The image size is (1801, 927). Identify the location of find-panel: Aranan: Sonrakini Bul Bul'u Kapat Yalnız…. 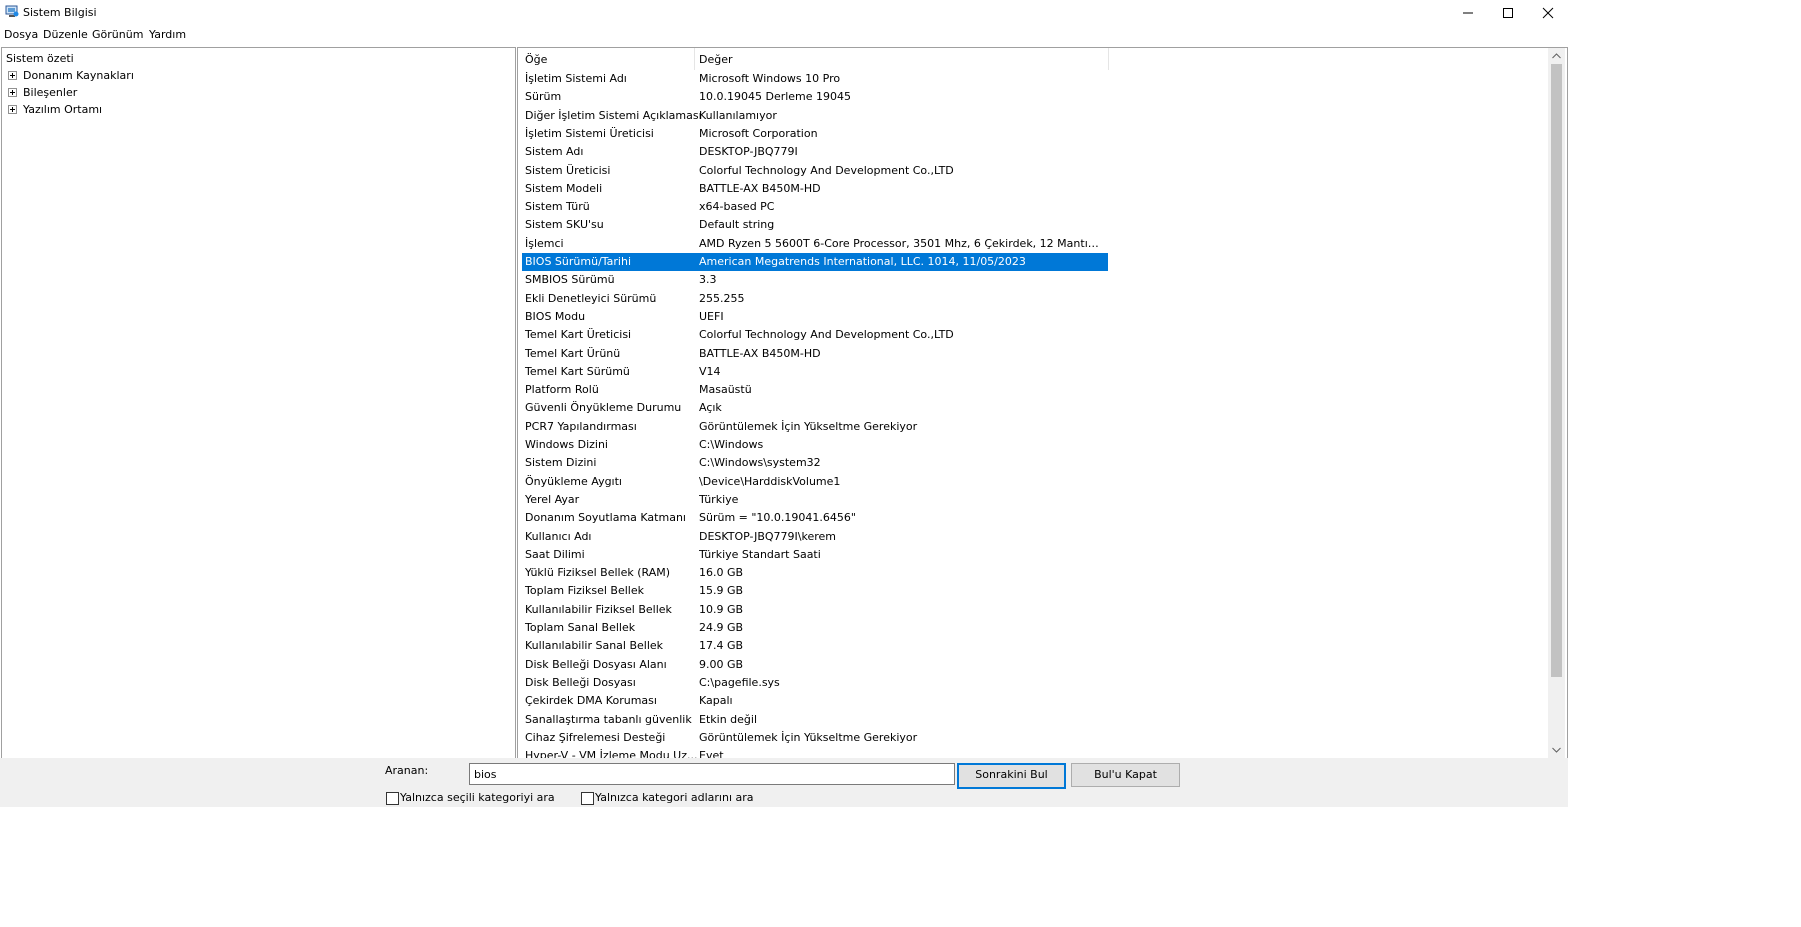
(784, 782).